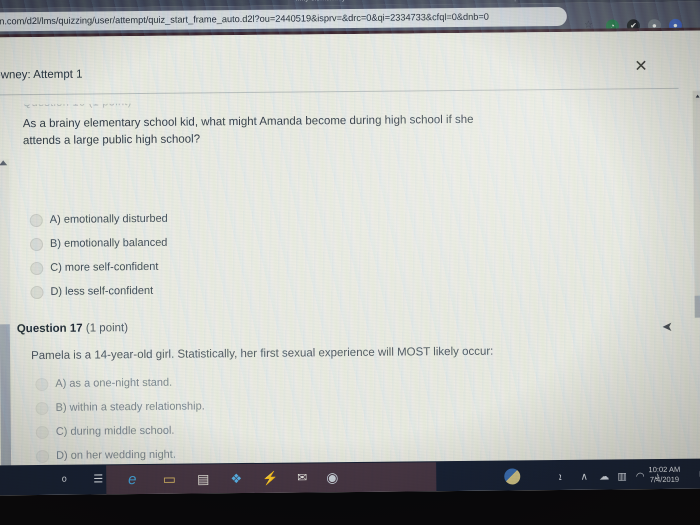 The image size is (700, 525). What do you see at coordinates (111, 140) in the screenshot?
I see `question-16-prompt-line-2: attends a large public high school?` at bounding box center [111, 140].